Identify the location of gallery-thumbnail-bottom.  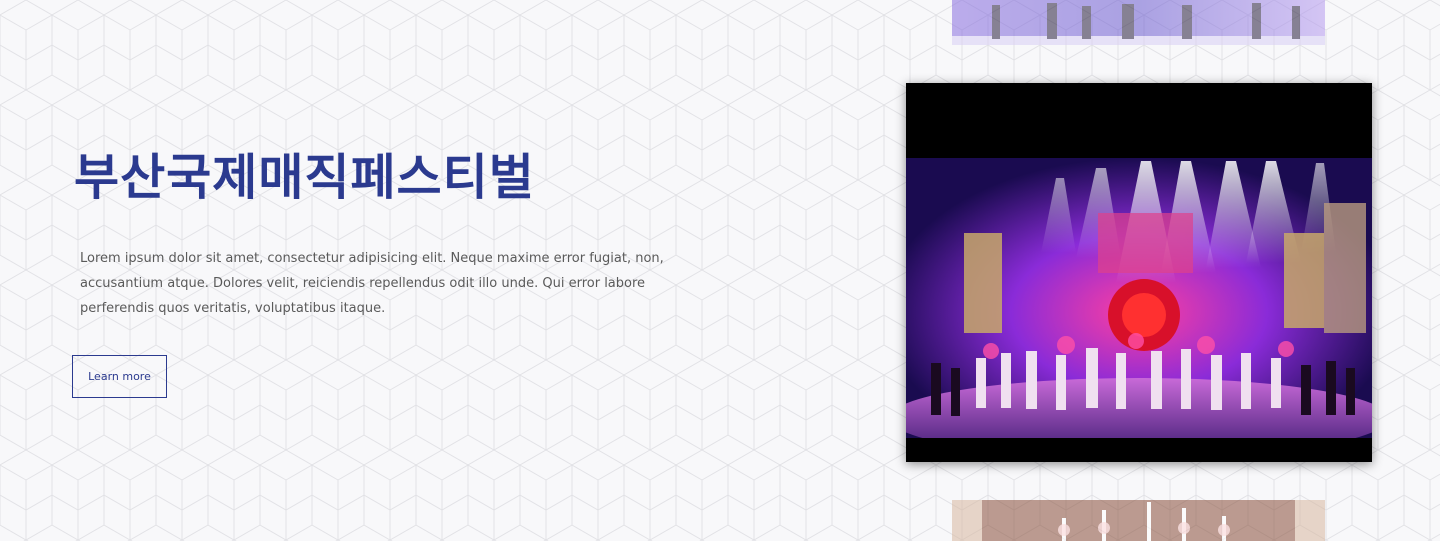
(1138, 520).